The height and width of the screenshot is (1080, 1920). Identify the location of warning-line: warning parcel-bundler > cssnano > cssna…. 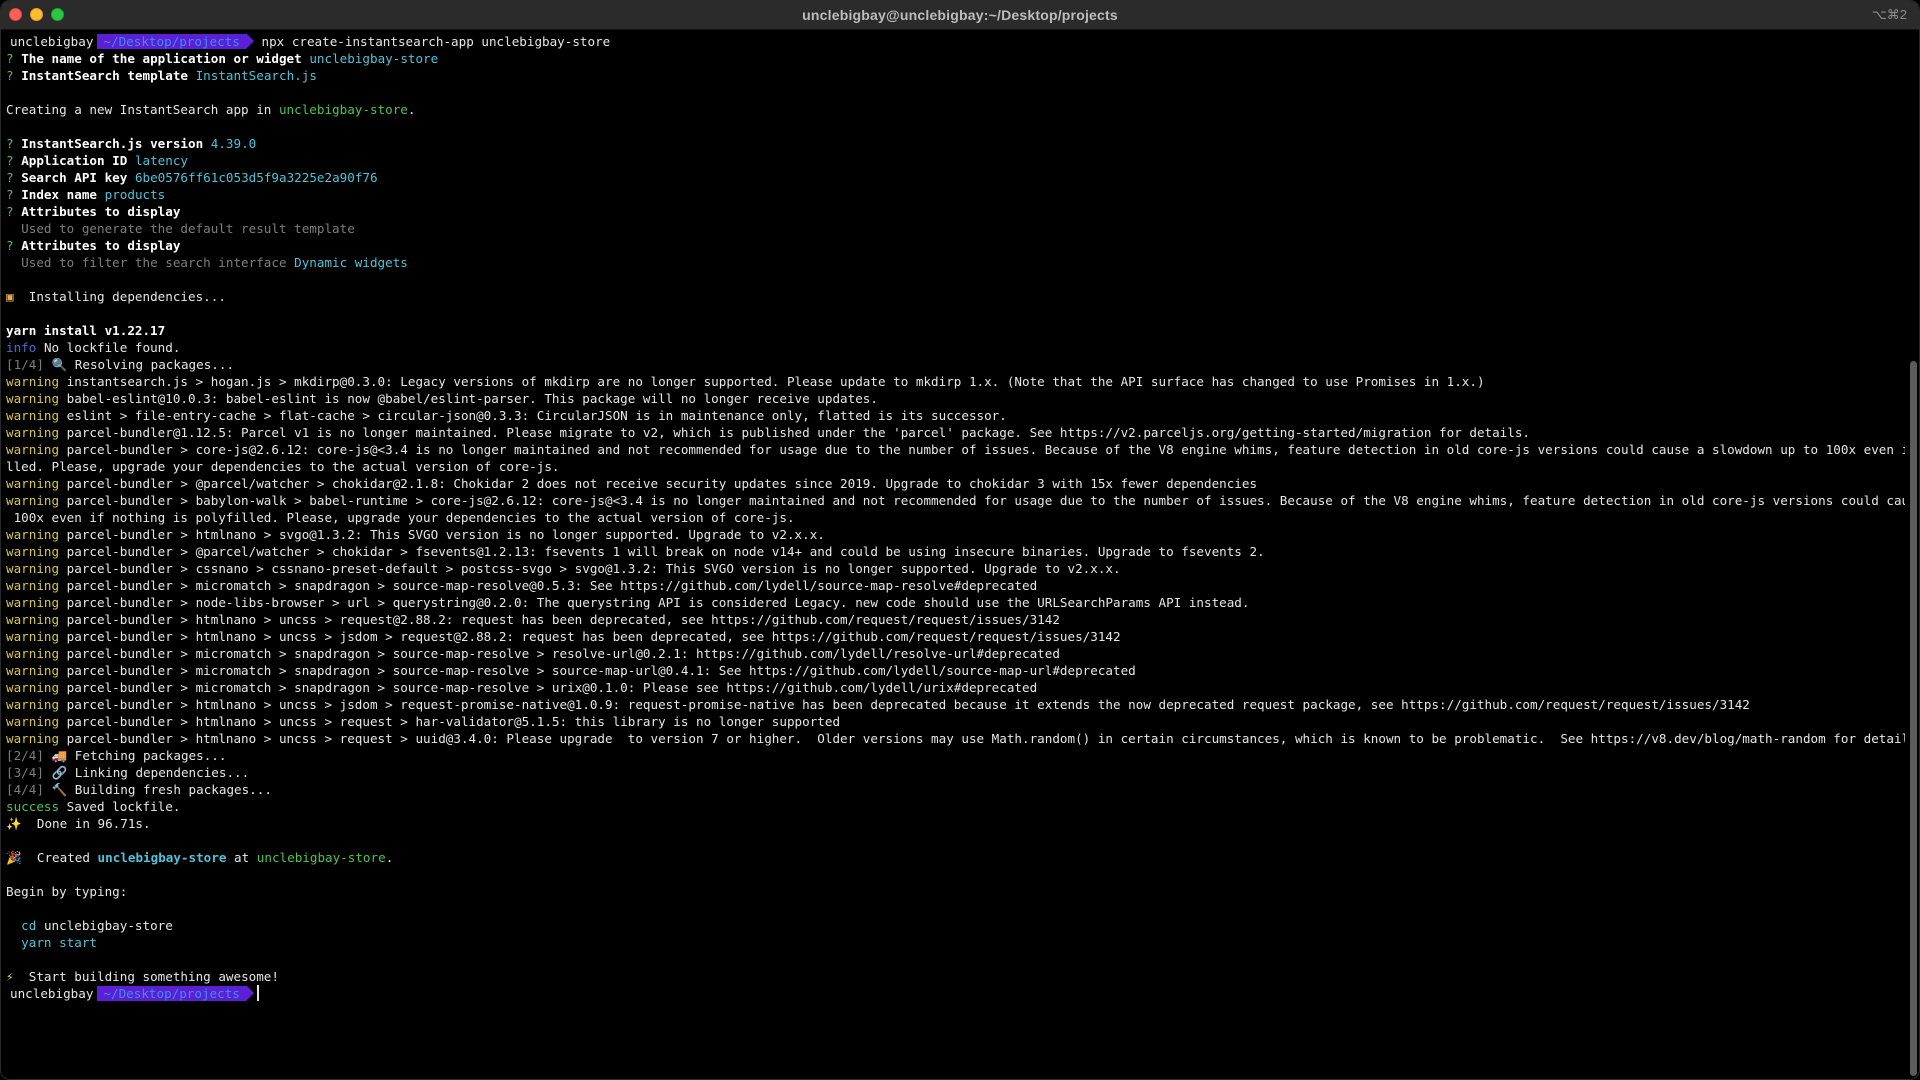
(563, 568).